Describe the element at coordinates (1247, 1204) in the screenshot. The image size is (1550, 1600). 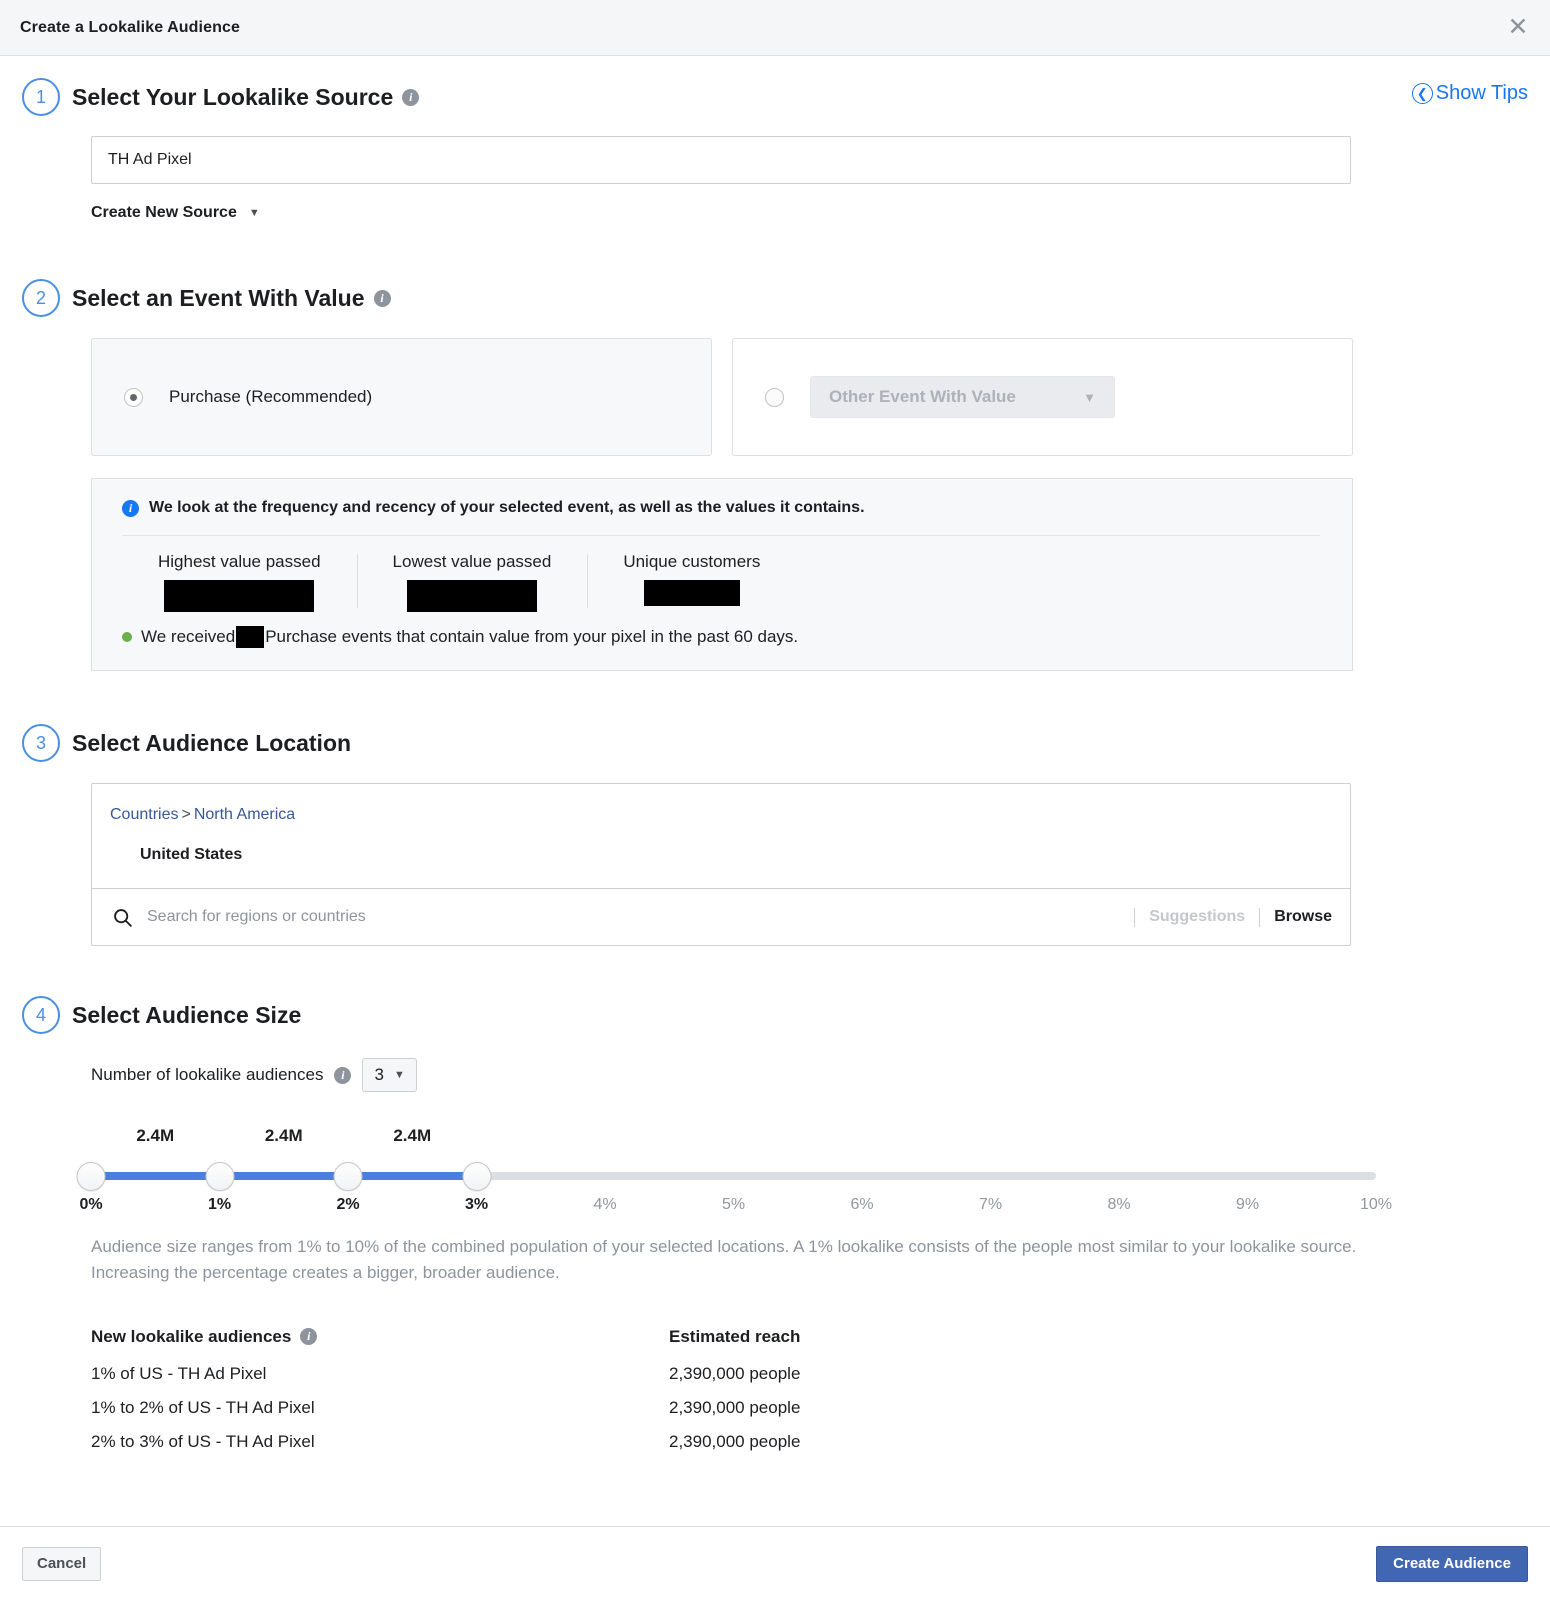
I see `slider-tick-9: 9%` at that location.